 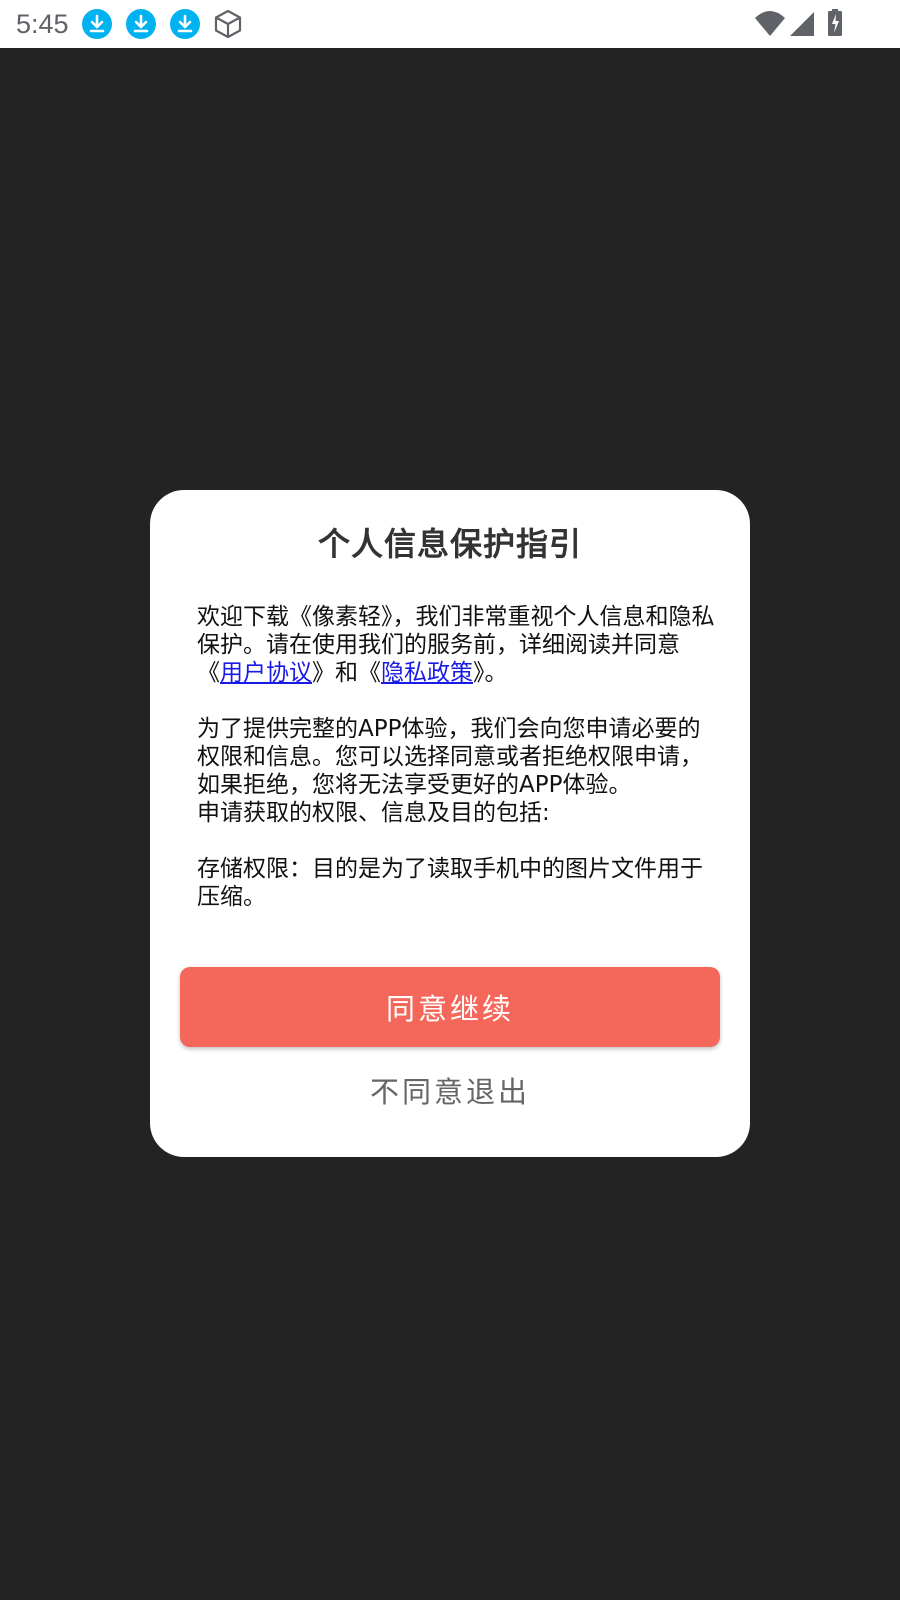 I want to click on agree-continue-button: 同意继续, so click(x=450, y=1007).